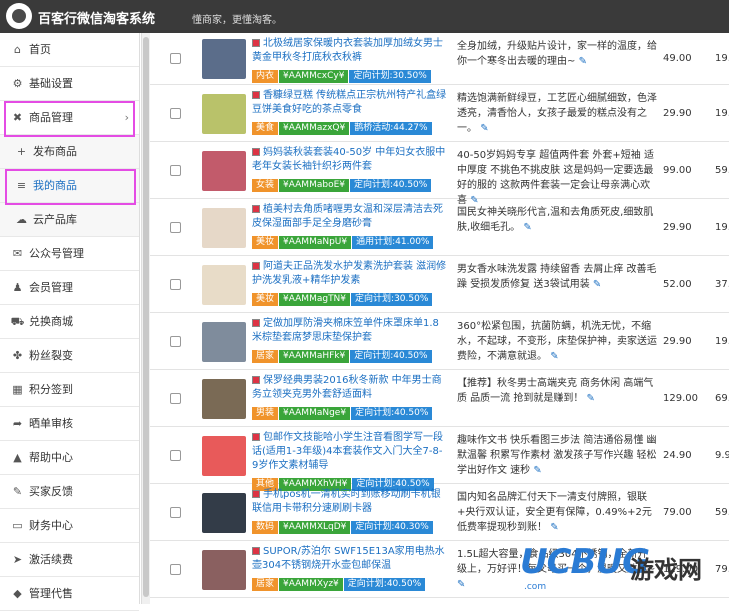  I want to click on sidebar-item-network: ✤ 粉丝裂变, so click(69, 356).